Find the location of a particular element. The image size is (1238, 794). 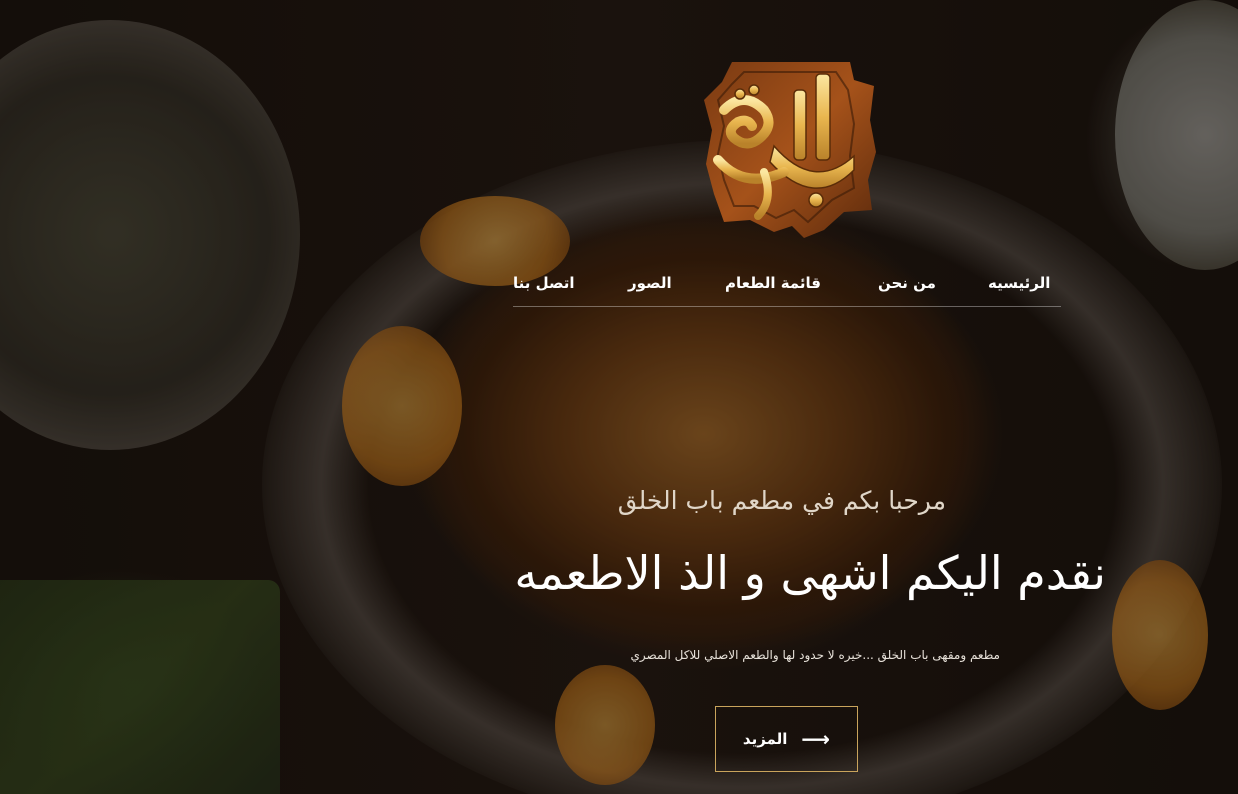

arrow-right-icon: ⟶ is located at coordinates (816, 739).